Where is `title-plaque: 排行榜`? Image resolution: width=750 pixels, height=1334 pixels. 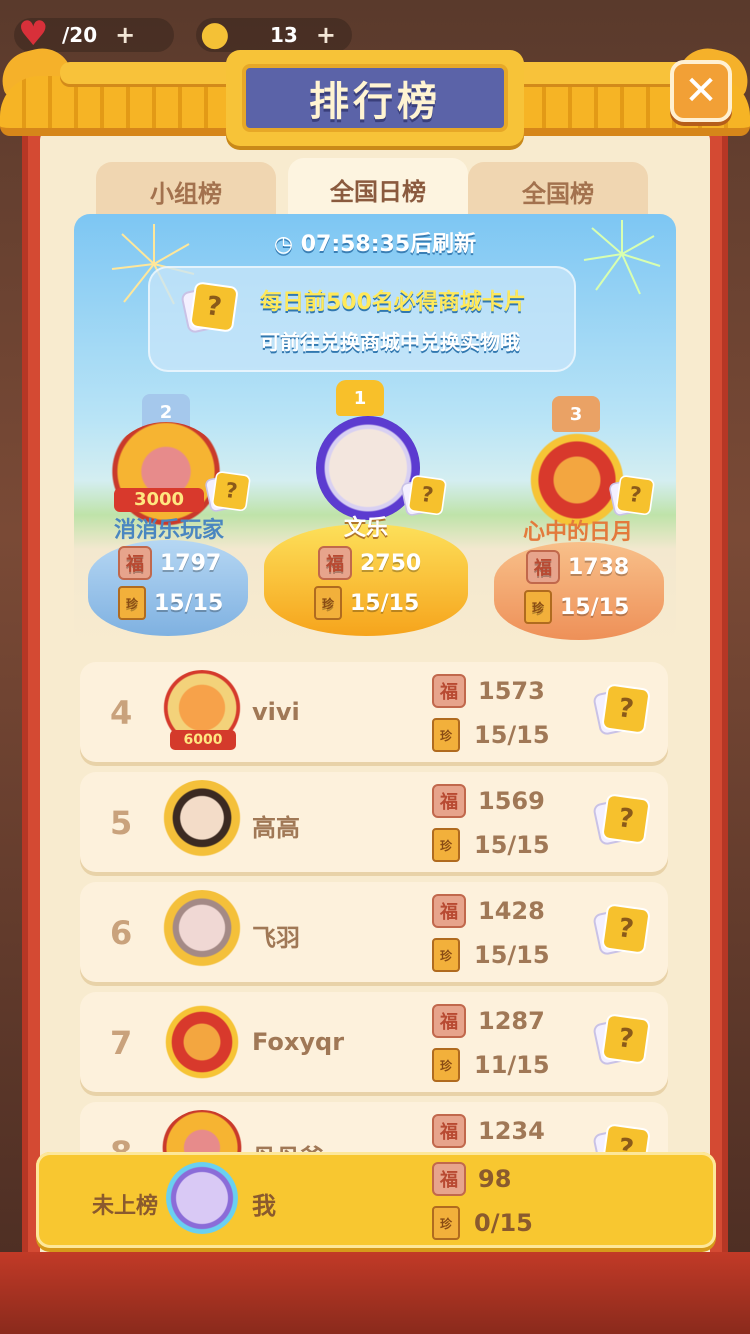
title-plaque: 排行榜 is located at coordinates (375, 98).